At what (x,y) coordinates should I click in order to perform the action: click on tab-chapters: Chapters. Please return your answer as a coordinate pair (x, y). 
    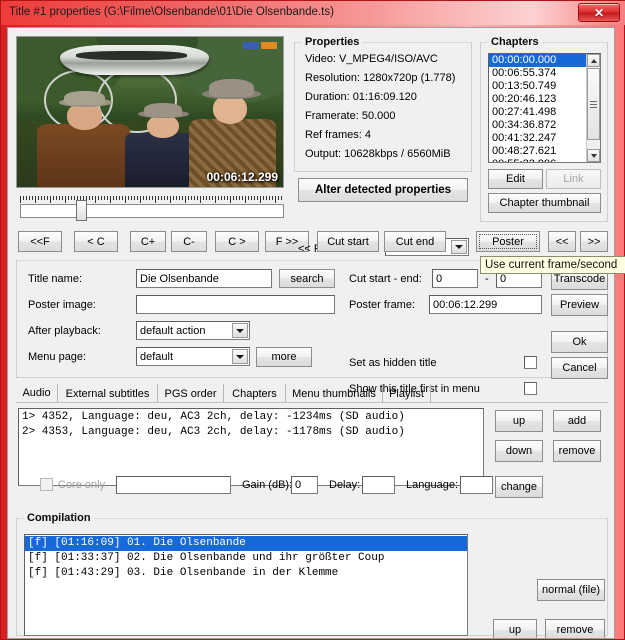
    Looking at the image, I should click on (255, 393).